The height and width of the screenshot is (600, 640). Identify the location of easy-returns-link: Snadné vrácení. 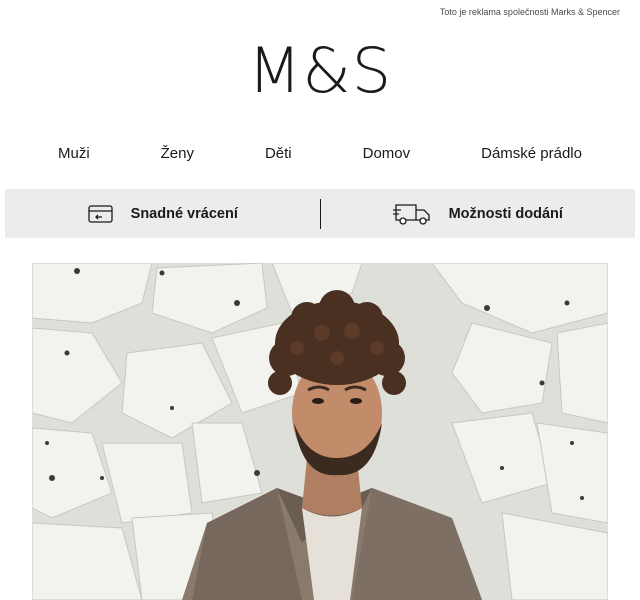
(162, 213).